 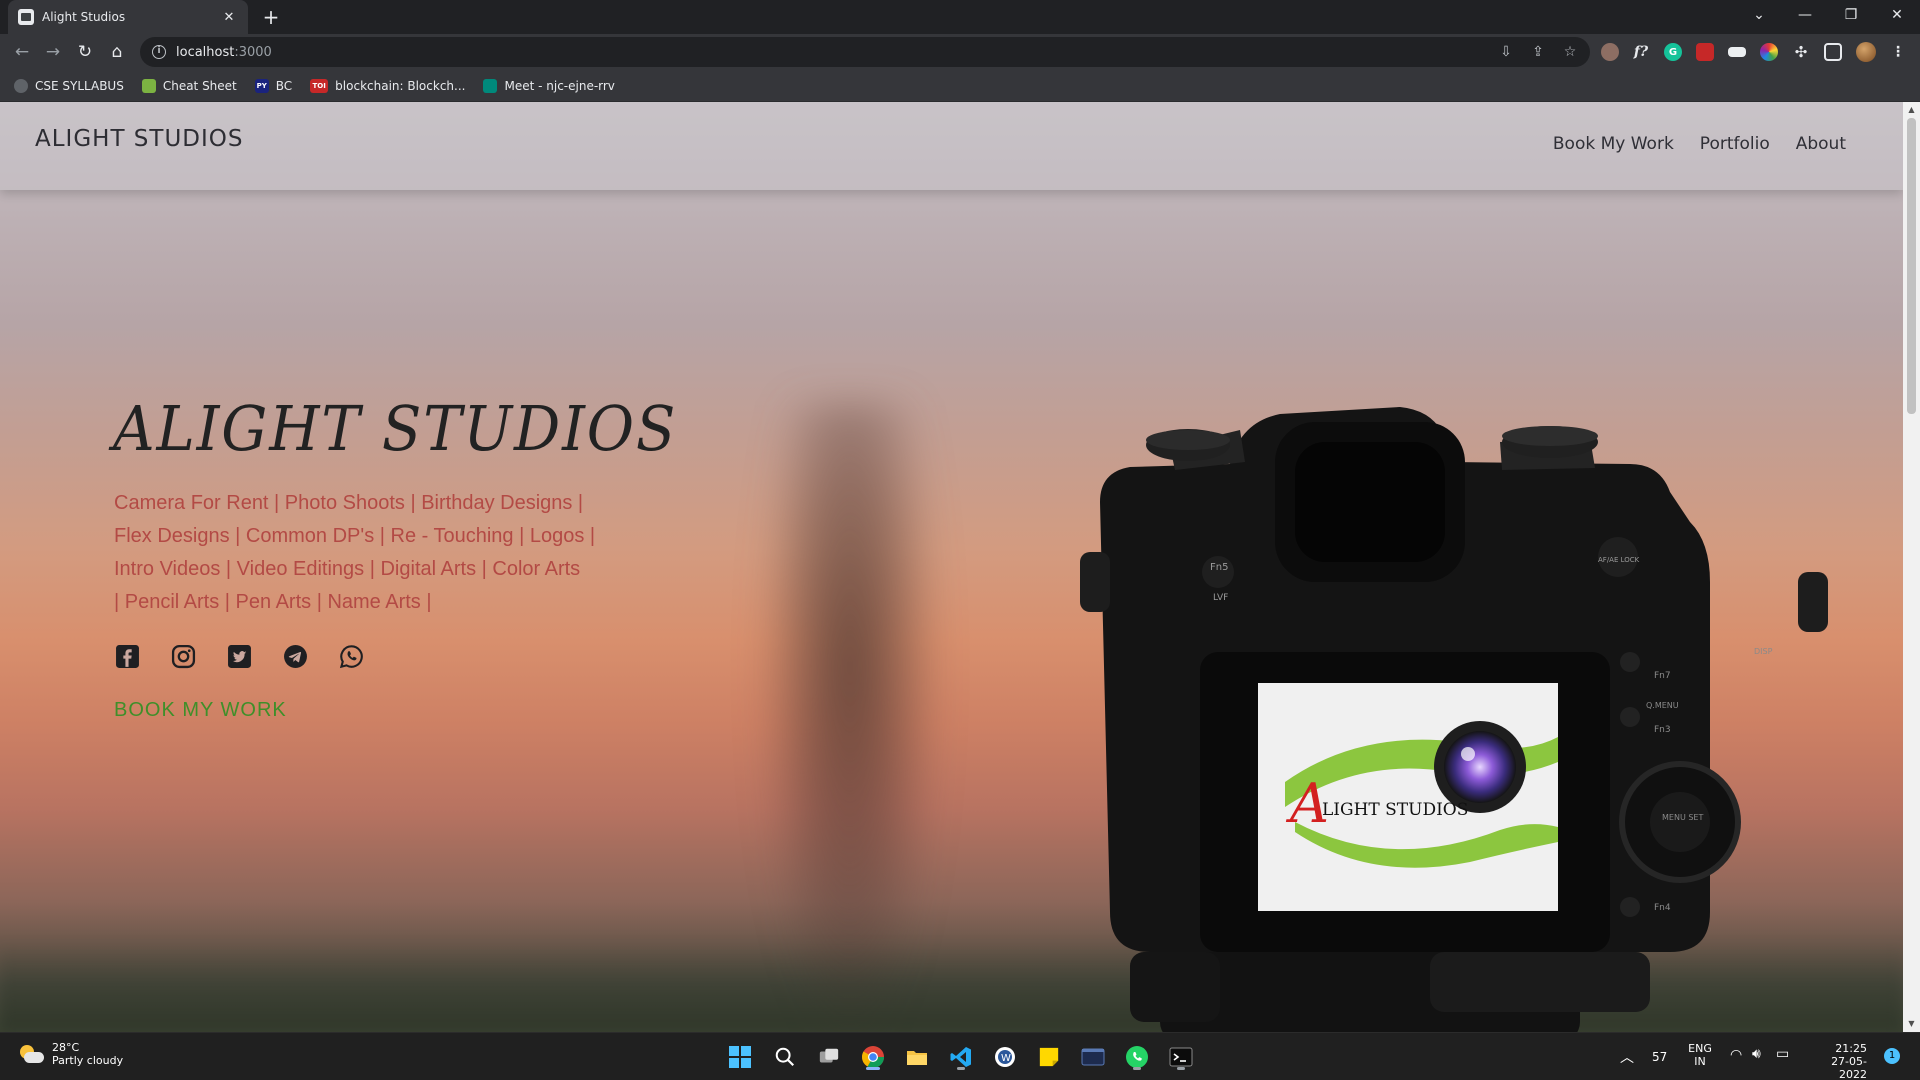 I want to click on windows-start-icon, so click(x=740, y=1057).